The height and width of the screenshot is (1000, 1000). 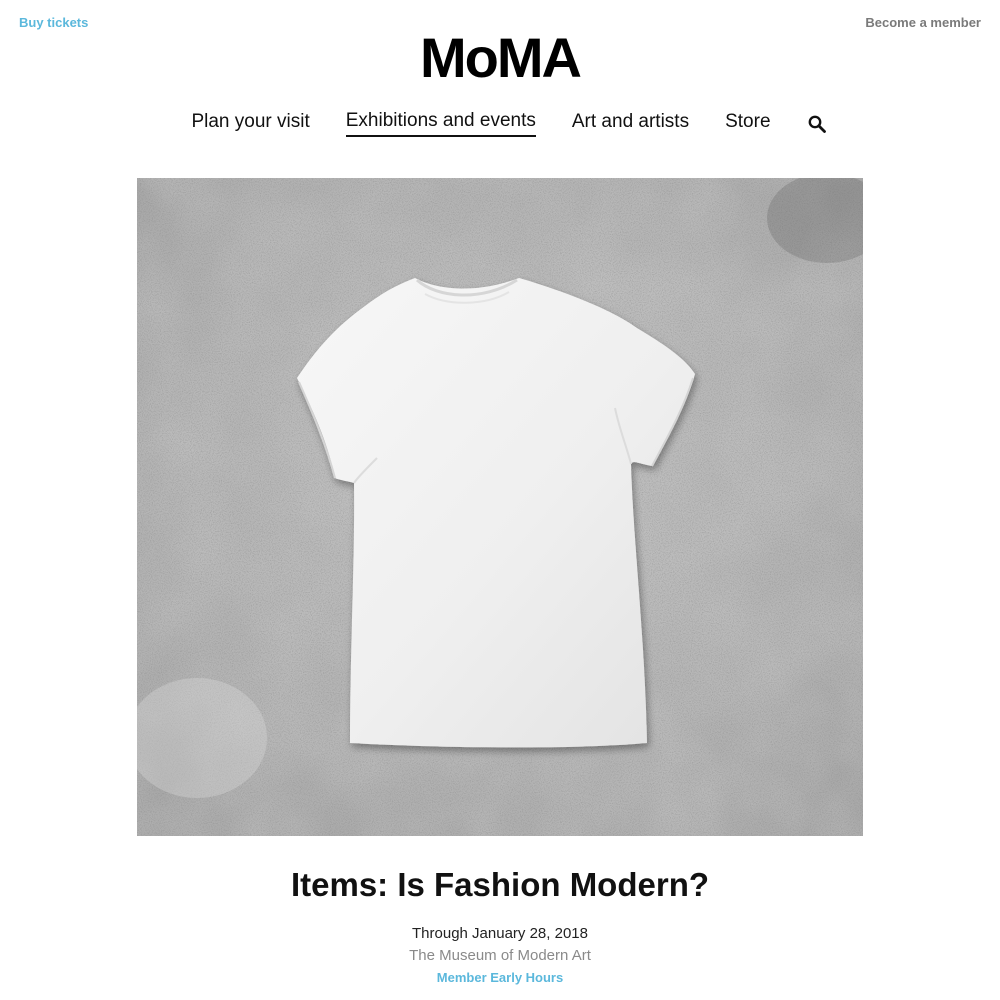 I want to click on search-button, so click(x=817, y=124).